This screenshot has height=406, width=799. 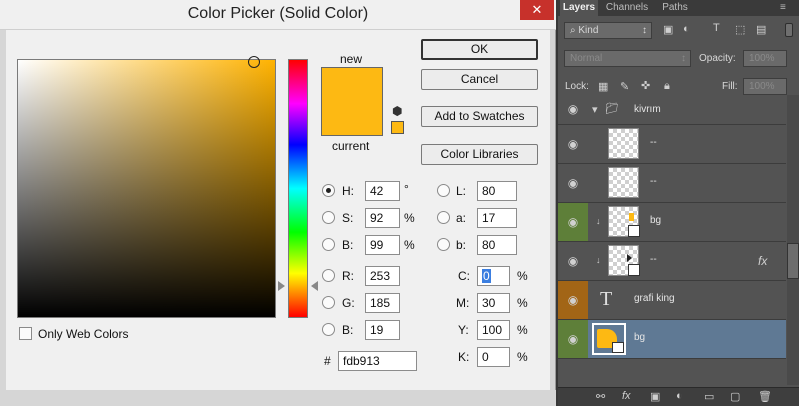 I want to click on lab-l-radio, so click(x=443, y=190).